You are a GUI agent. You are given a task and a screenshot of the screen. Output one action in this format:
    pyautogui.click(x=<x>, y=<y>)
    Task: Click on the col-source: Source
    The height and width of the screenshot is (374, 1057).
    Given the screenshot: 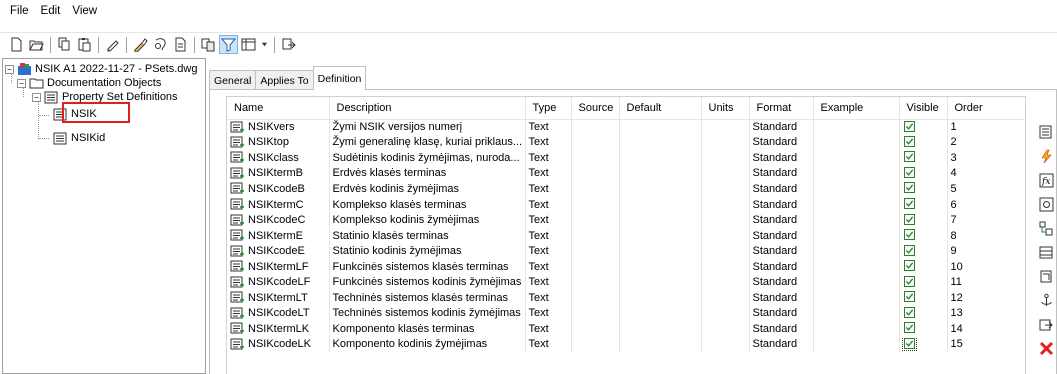 What is the action you would take?
    pyautogui.click(x=595, y=108)
    